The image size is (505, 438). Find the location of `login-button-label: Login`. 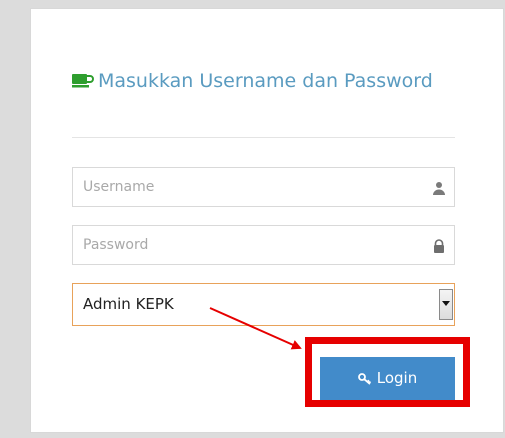

login-button-label: Login is located at coordinates (397, 377).